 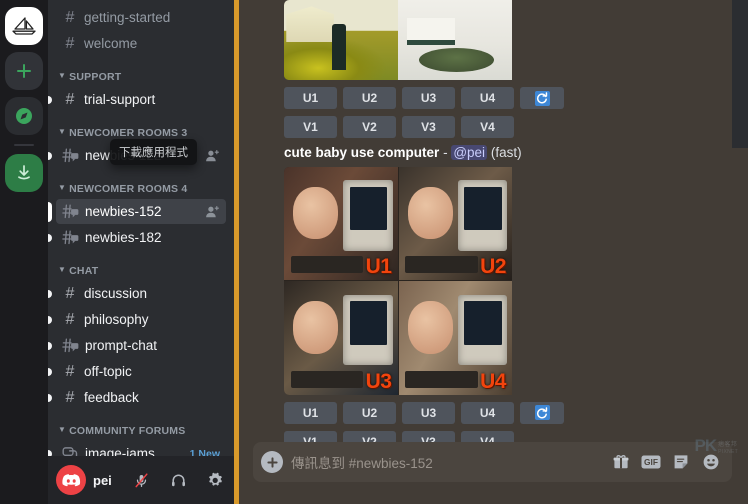 I want to click on category-header-newcomer-rooms-3: ▼ NEWCOMER ROOMS 3, so click(x=141, y=127).